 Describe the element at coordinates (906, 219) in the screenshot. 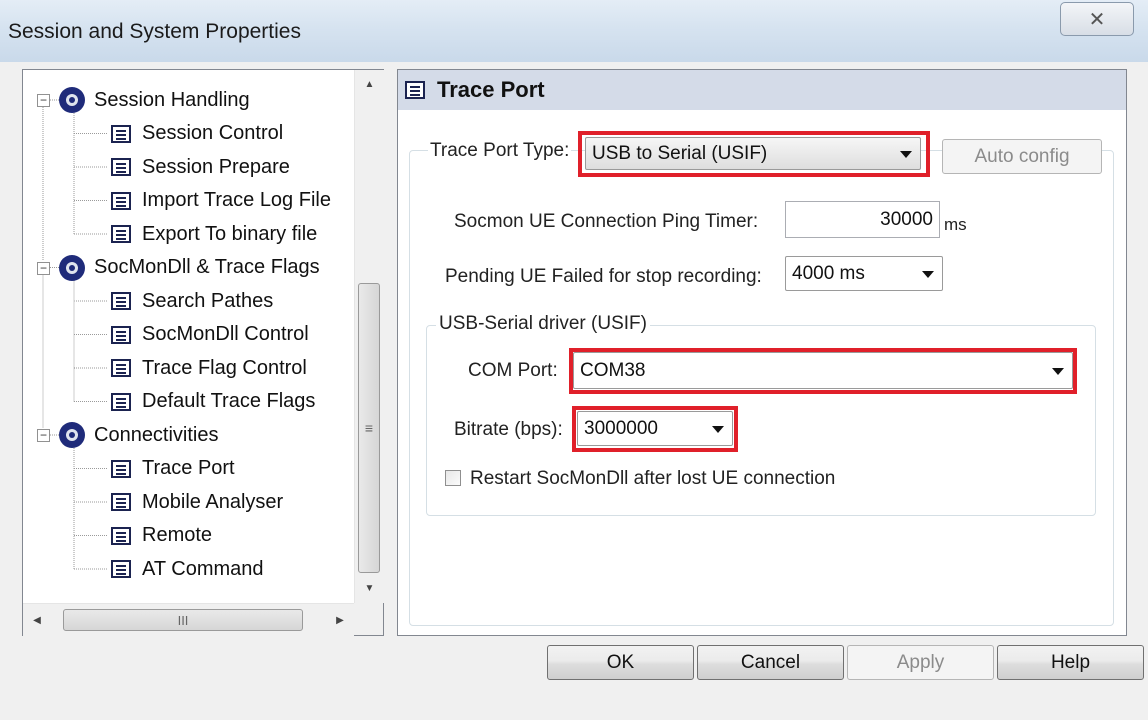

I see `ping-timer-value: 30000` at that location.